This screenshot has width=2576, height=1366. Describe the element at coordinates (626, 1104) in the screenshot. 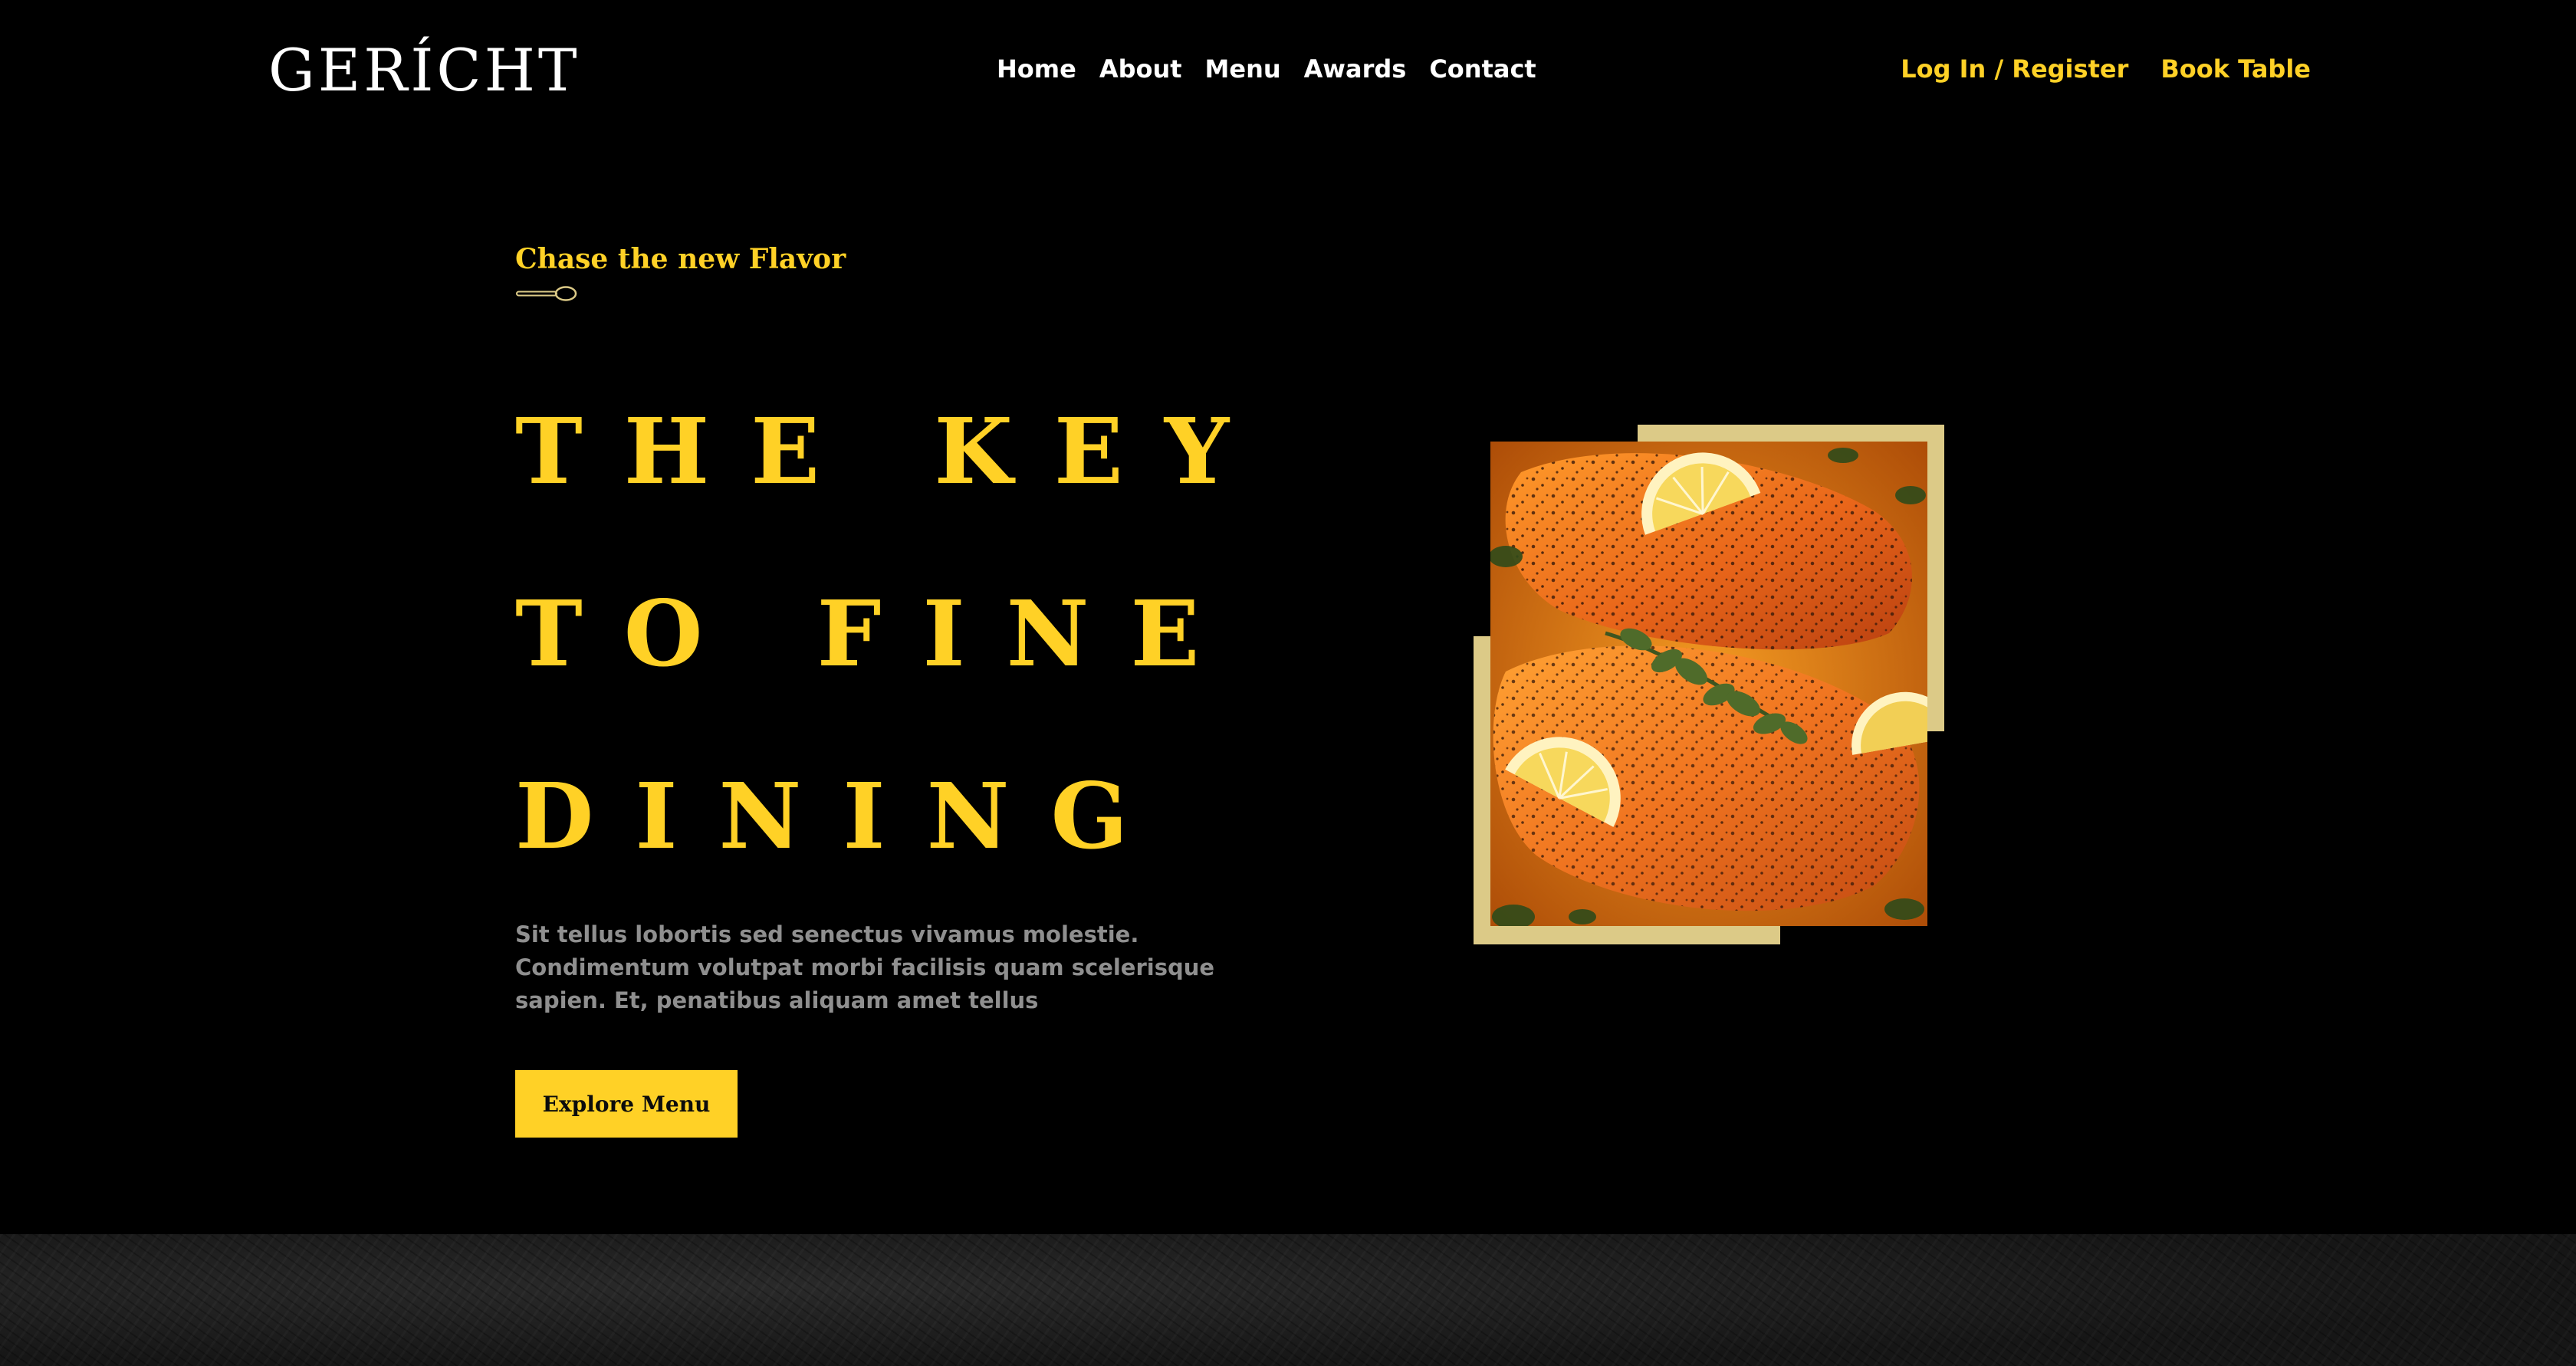

I see `explore-menu-button: Explore Menu` at that location.